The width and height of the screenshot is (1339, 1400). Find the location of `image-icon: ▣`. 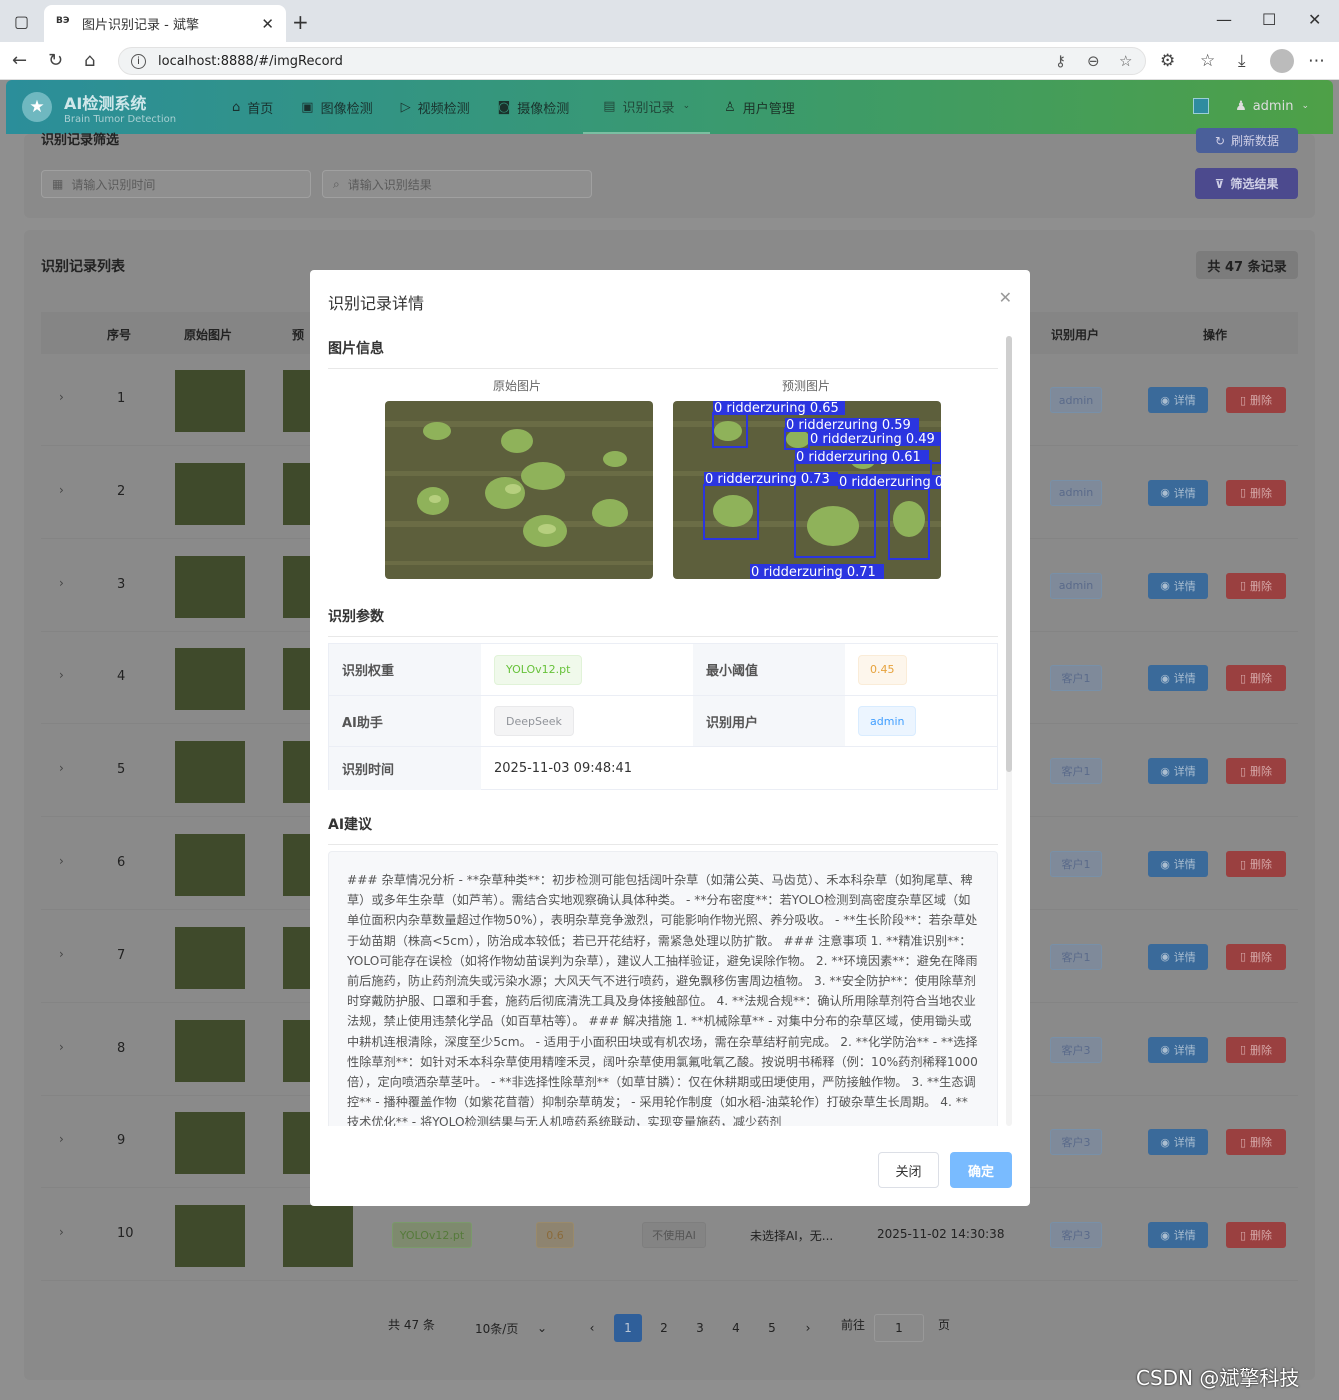

image-icon: ▣ is located at coordinates (307, 107).